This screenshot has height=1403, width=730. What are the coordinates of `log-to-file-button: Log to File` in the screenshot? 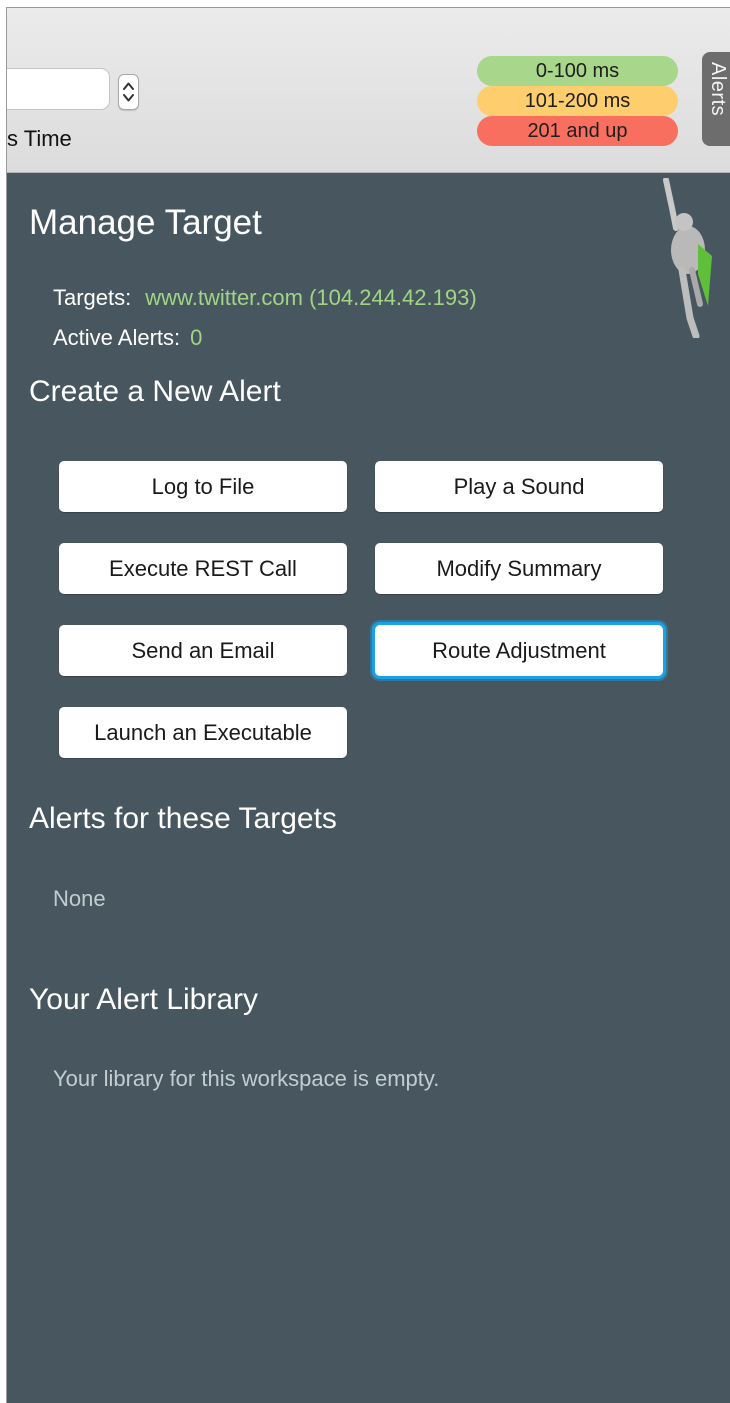 It's located at (203, 486).